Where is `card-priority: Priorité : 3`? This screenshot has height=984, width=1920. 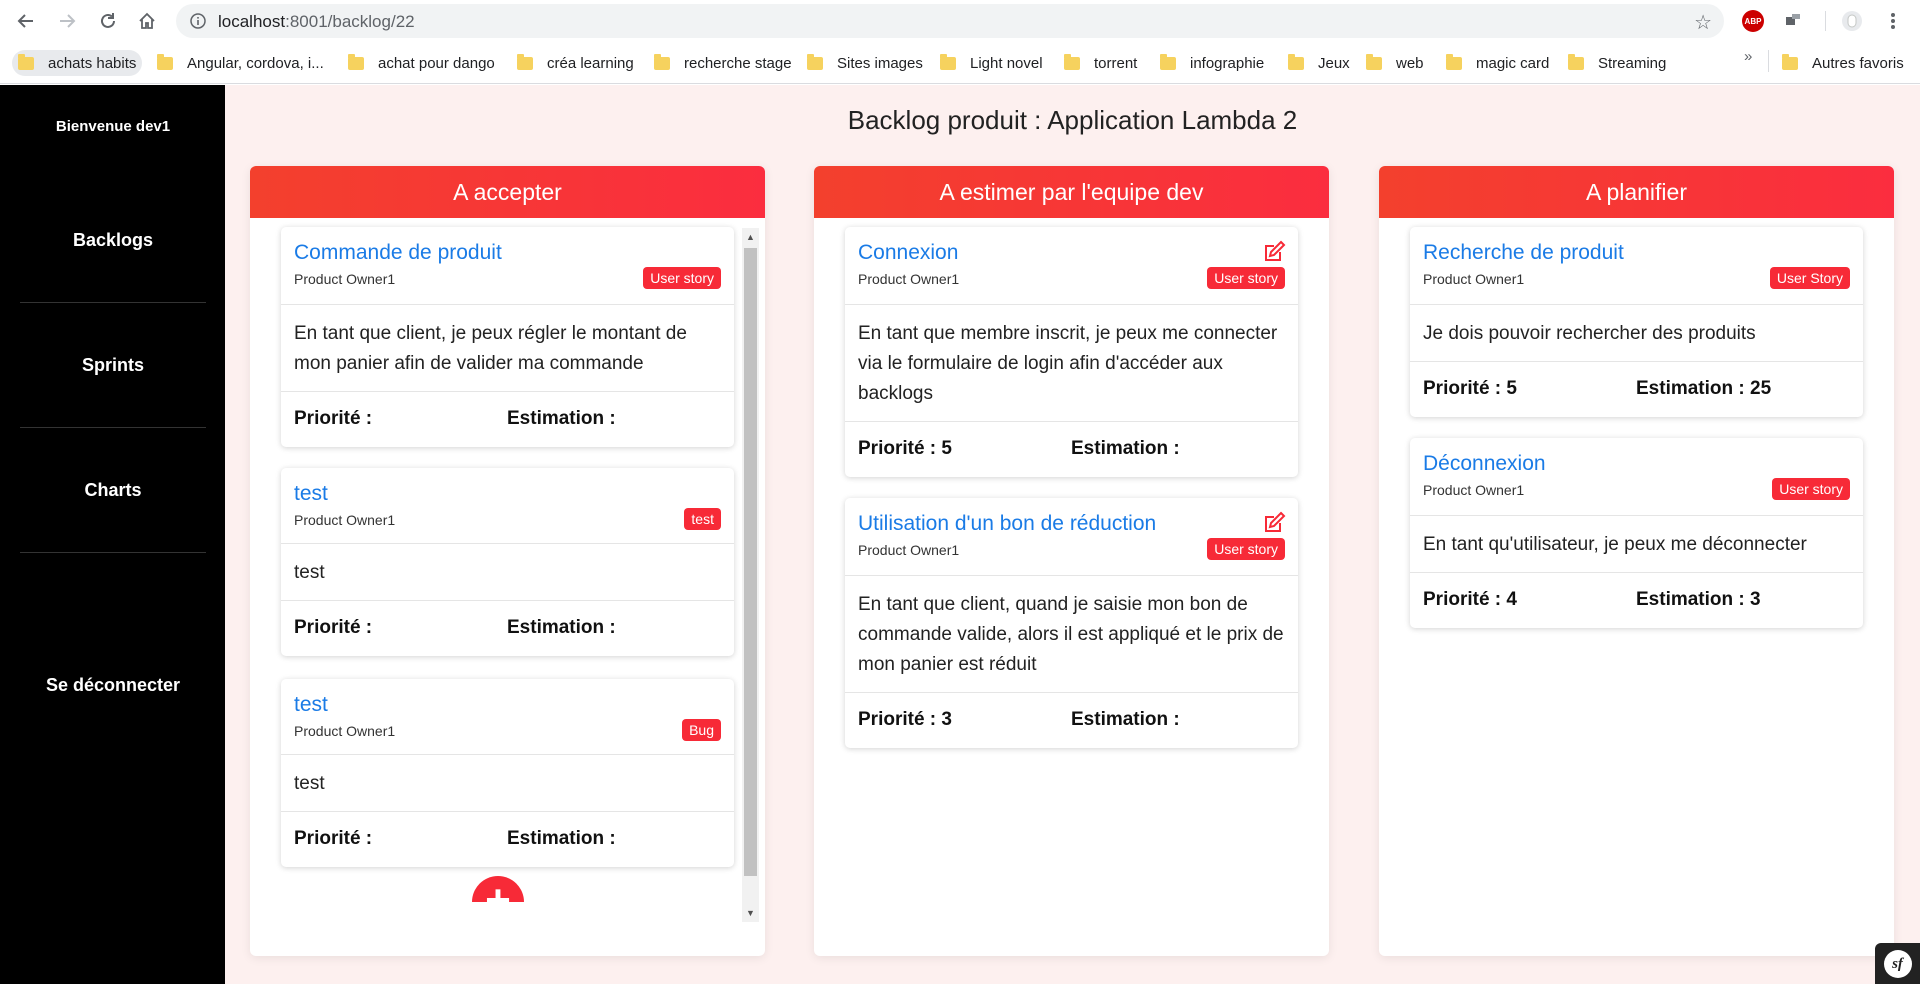
card-priority: Priorité : 3 is located at coordinates (905, 719).